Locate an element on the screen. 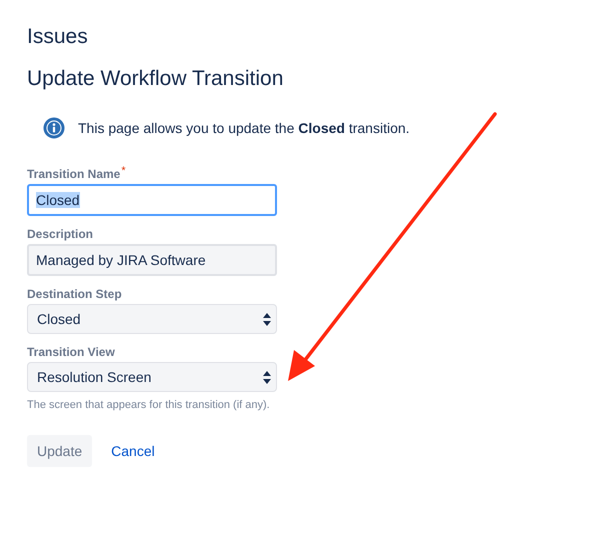 This screenshot has width=616, height=533. cancel-link: Cancel is located at coordinates (133, 451).